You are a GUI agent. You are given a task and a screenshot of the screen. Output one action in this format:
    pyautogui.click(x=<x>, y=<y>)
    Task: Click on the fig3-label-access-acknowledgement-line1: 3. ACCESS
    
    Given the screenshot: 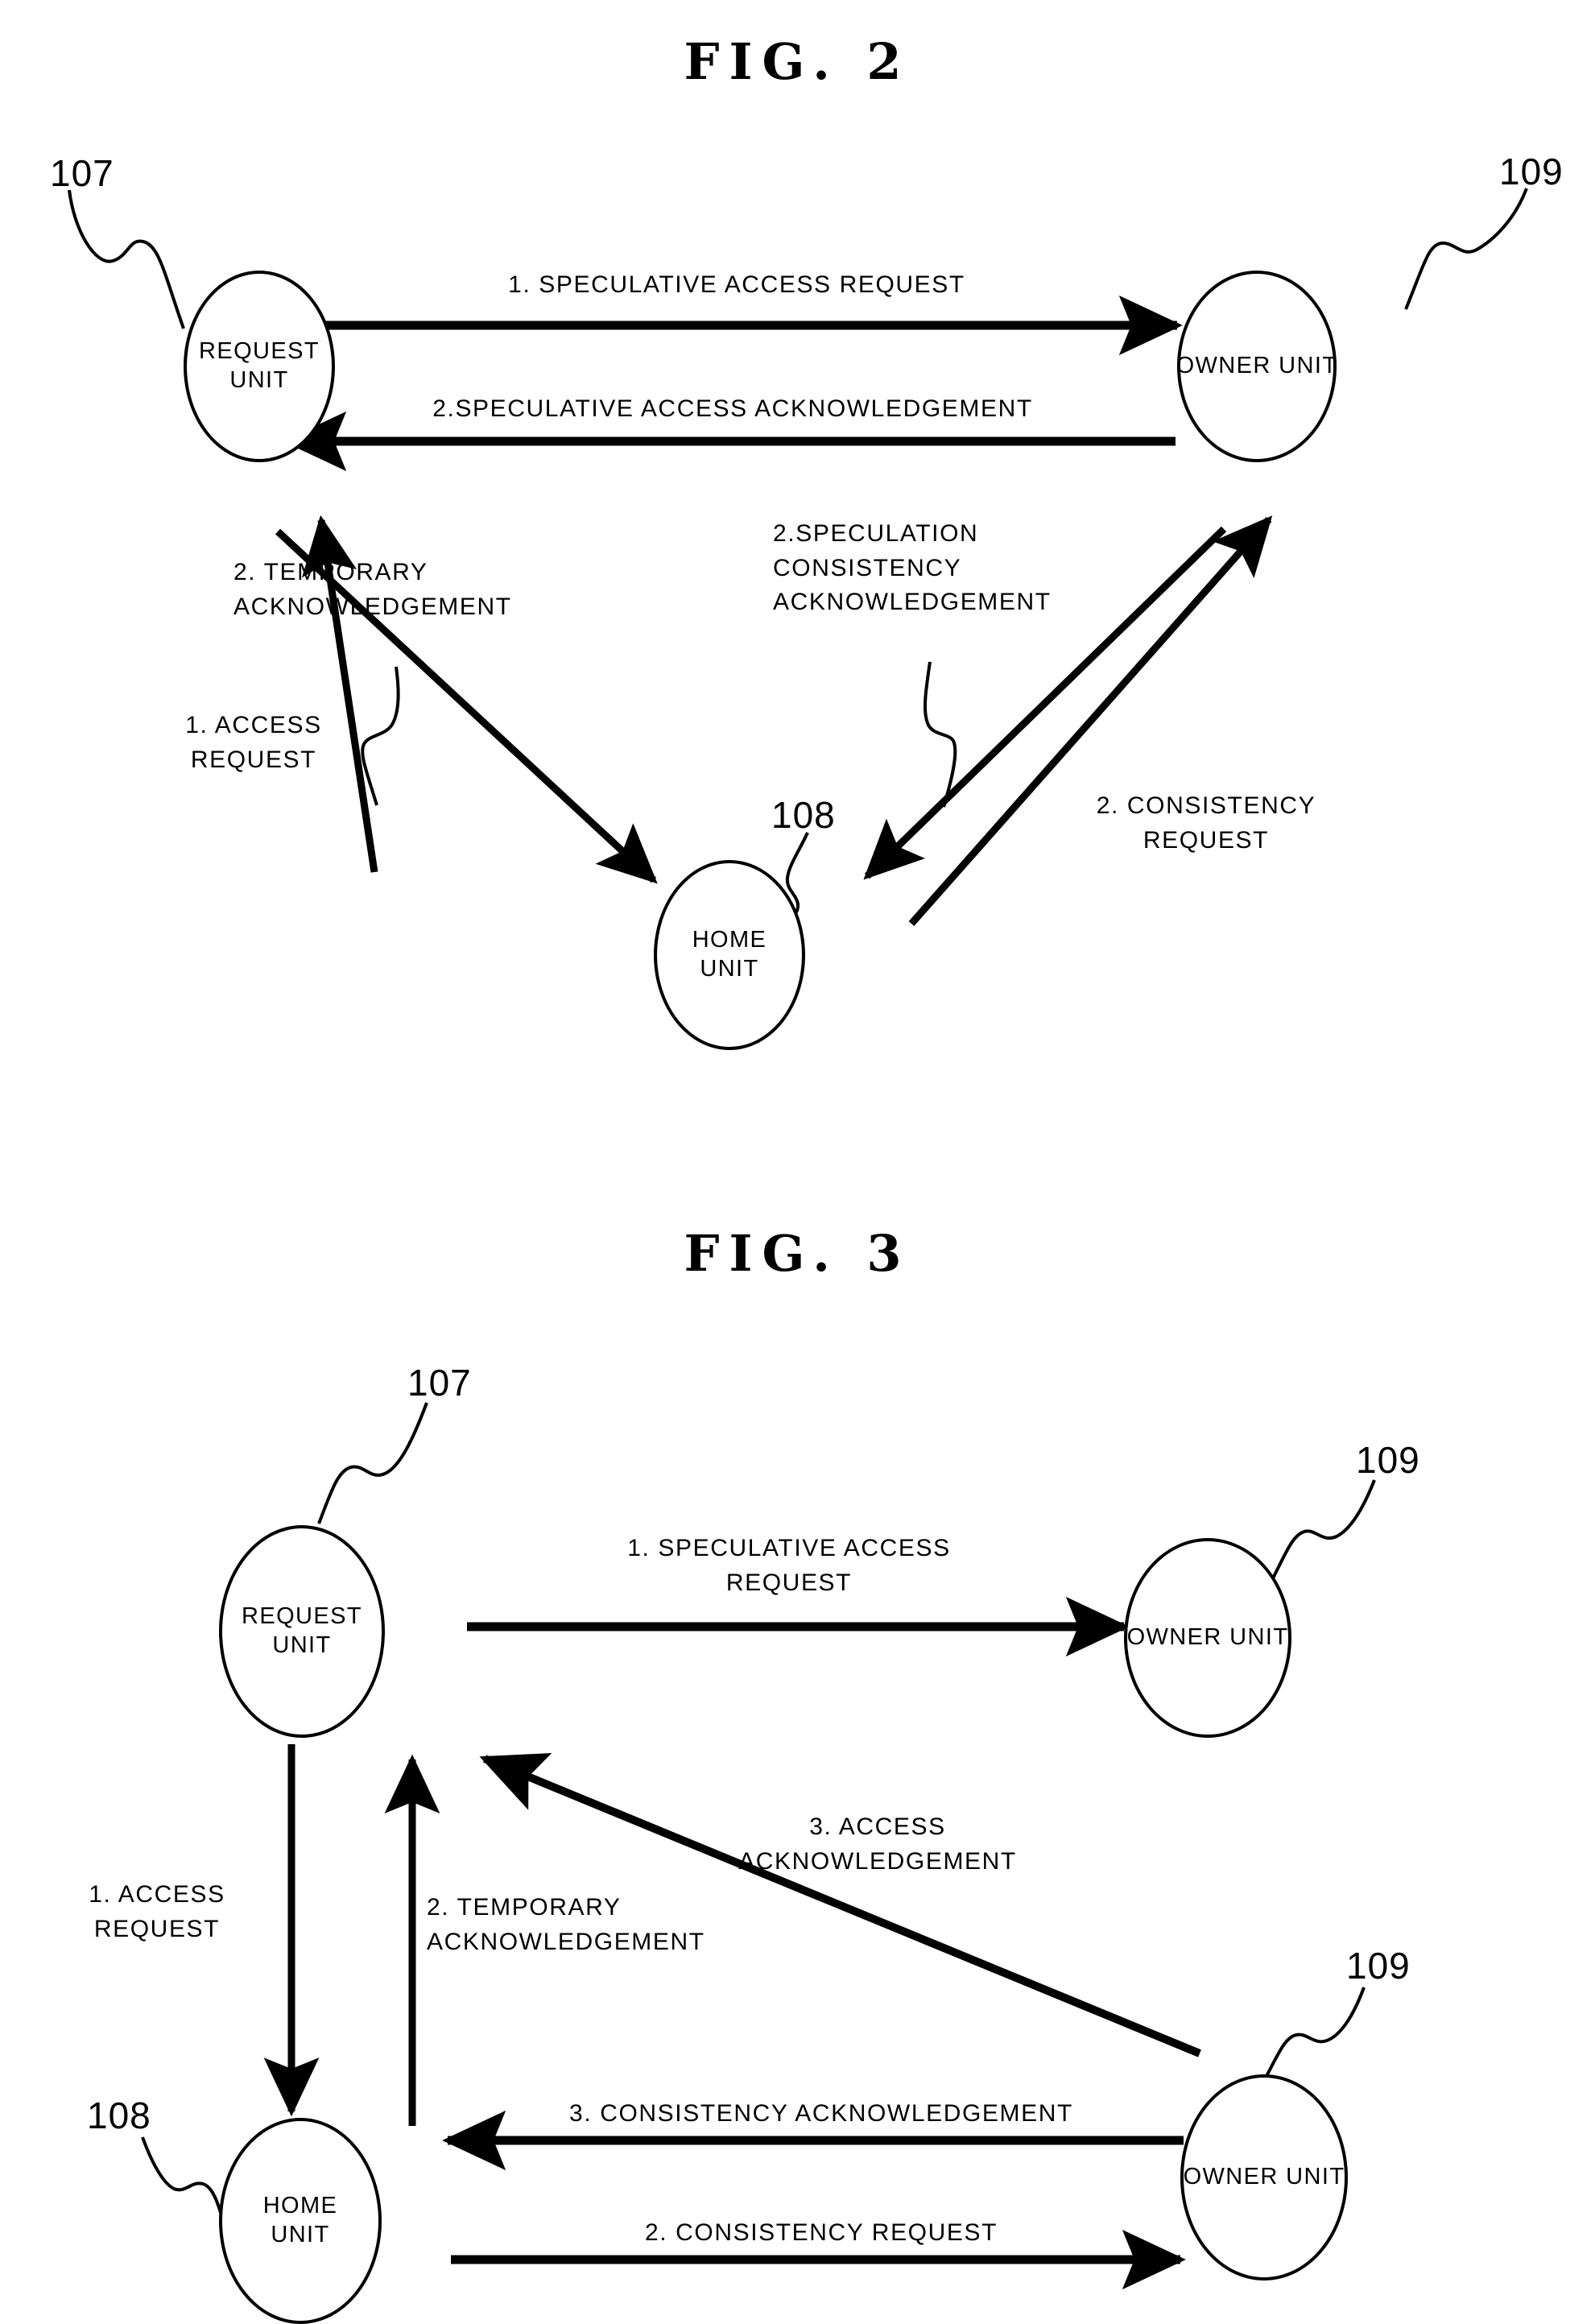 What is the action you would take?
    pyautogui.click(x=877, y=1826)
    